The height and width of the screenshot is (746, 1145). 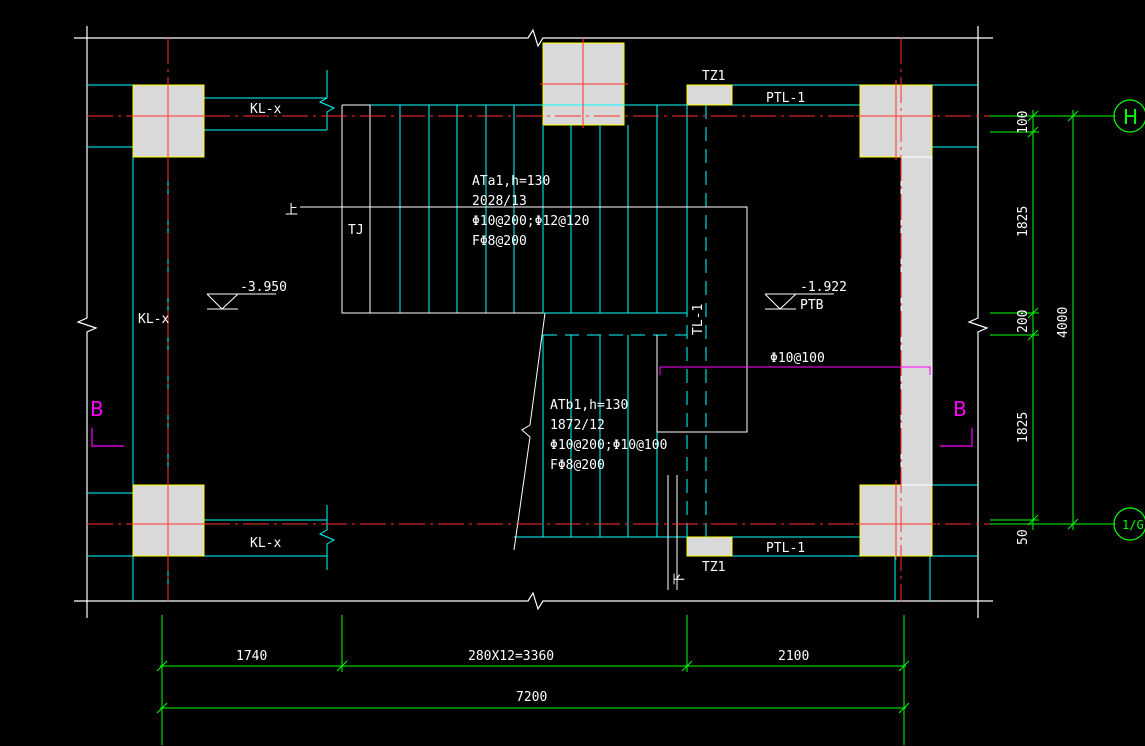 What do you see at coordinates (291, 210) in the screenshot?
I see `label-up: 上` at bounding box center [291, 210].